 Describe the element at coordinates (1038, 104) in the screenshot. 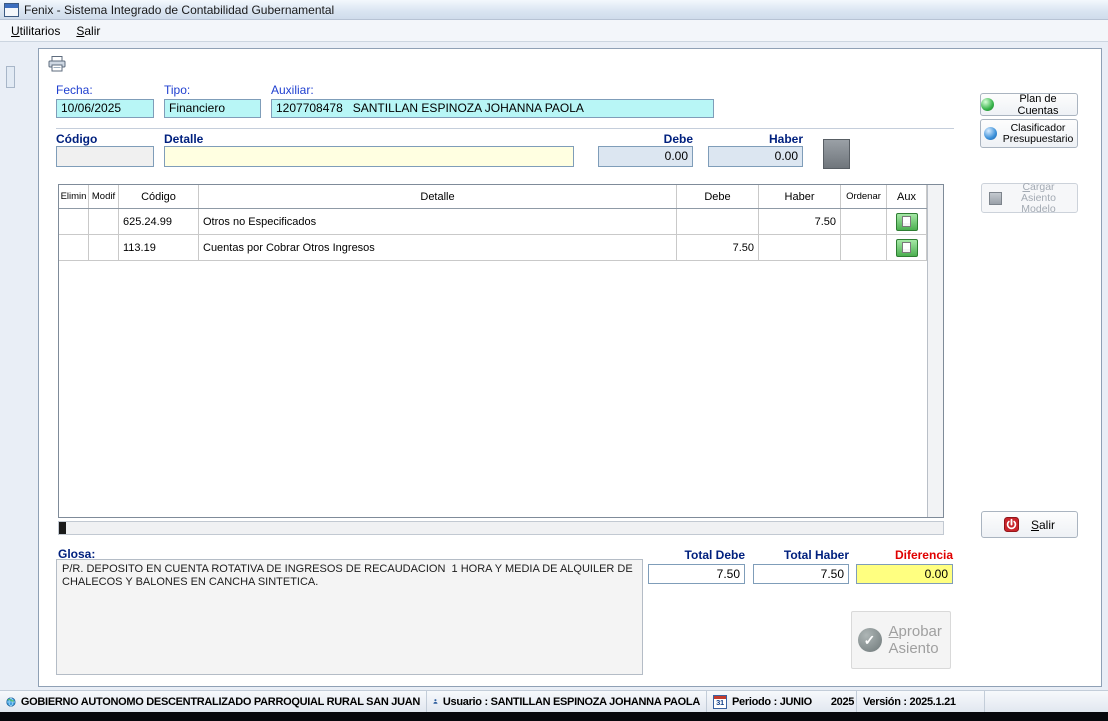

I see `plan-de-cuentas-label: Plan de Cuentas` at that location.